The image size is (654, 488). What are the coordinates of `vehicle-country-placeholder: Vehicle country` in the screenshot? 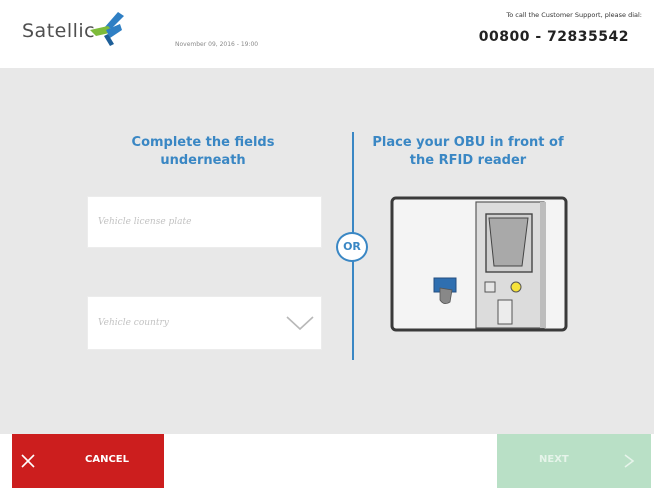 It's located at (133, 323).